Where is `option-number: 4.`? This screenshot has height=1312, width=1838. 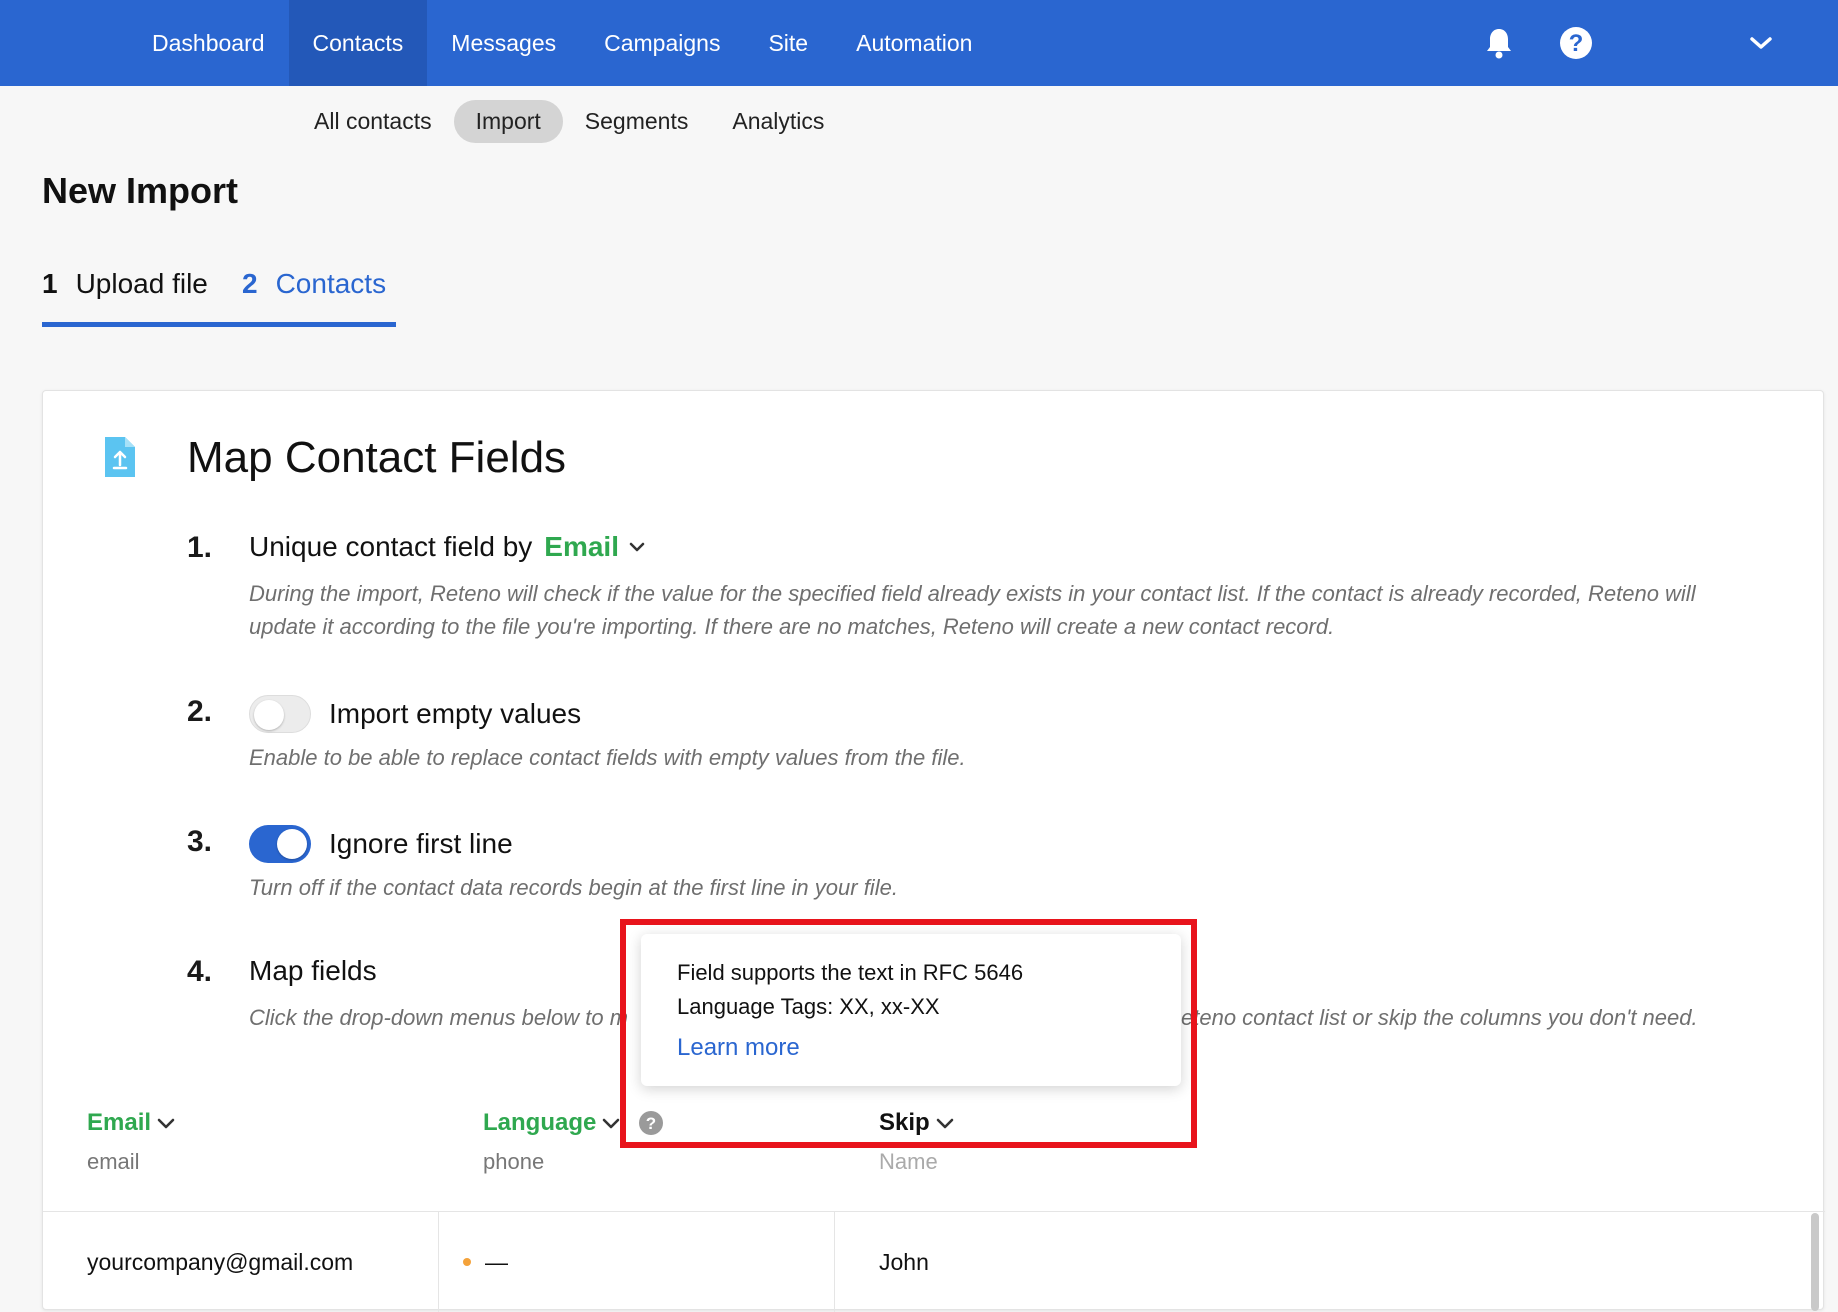 option-number: 4. is located at coordinates (200, 971).